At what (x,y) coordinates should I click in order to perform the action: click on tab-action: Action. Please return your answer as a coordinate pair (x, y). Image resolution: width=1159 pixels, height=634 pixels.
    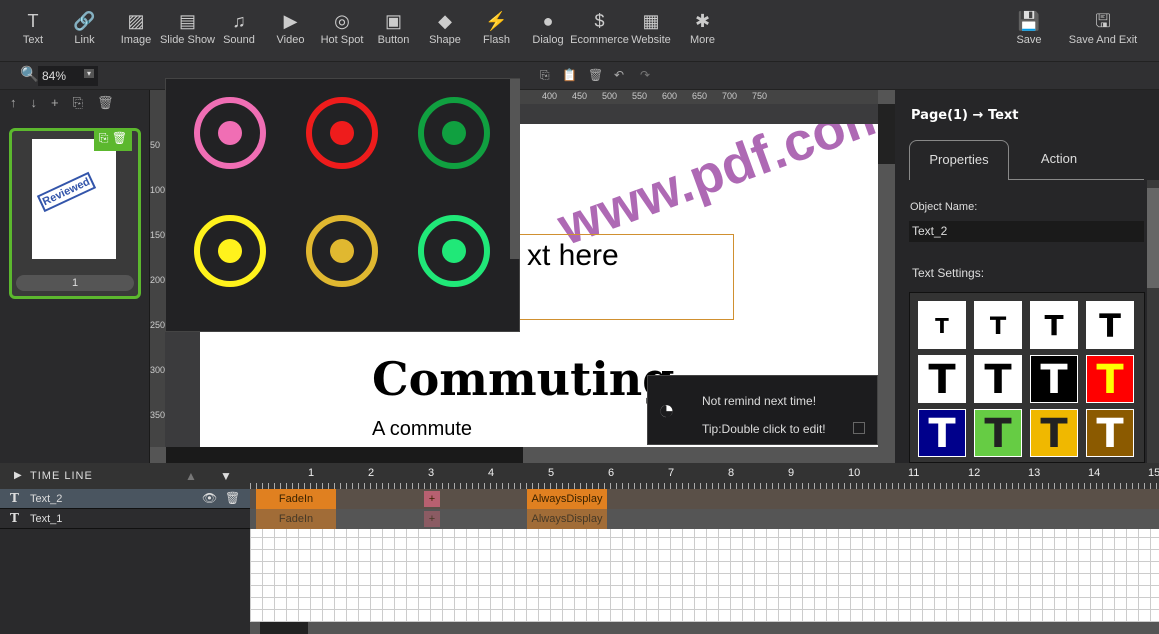
    Looking at the image, I should click on (1059, 160).